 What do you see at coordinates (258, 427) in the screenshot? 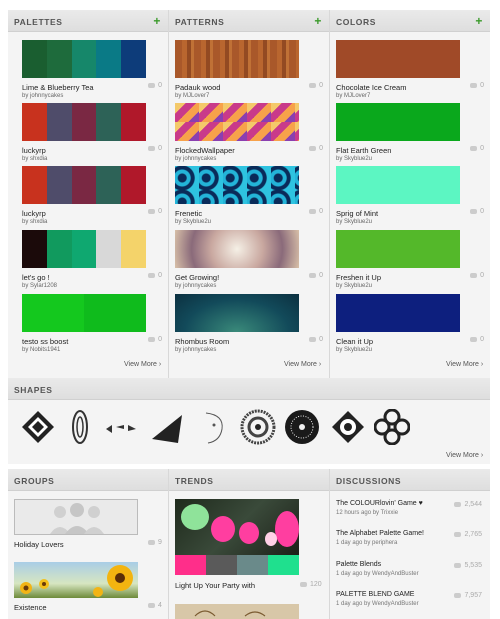
I see `shape-circle-pattern` at bounding box center [258, 427].